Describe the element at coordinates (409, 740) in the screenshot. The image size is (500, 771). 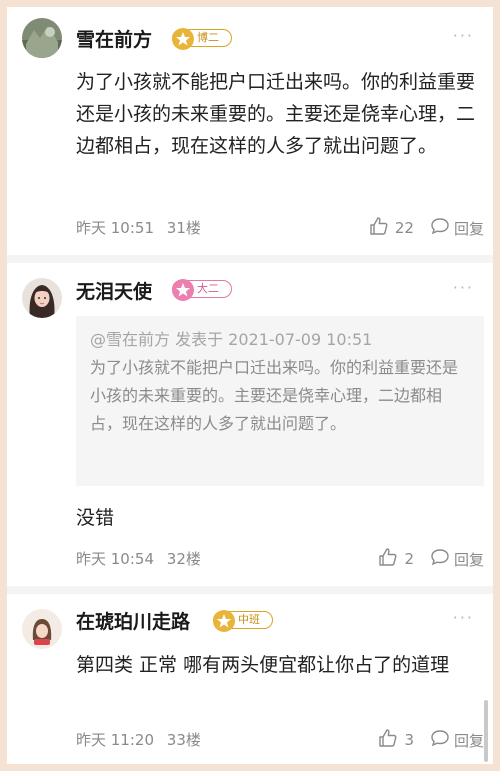
I see `like-count: 3` at that location.